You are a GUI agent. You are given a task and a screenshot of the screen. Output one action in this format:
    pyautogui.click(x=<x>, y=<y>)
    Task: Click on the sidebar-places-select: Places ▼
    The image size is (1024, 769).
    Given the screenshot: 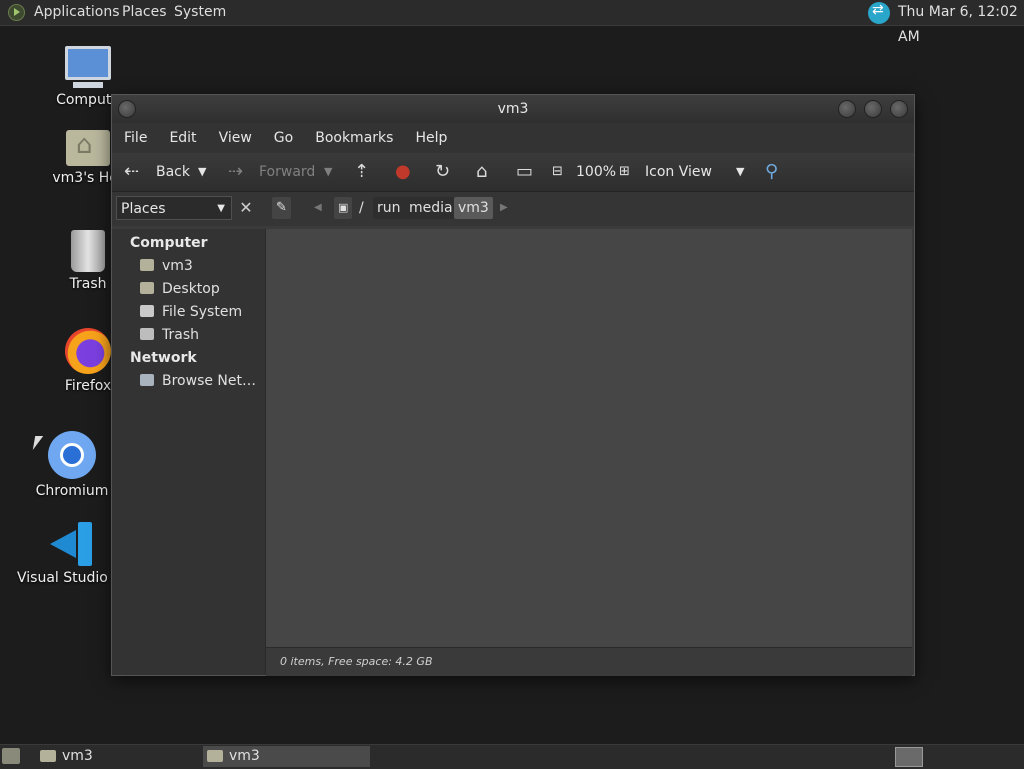 What is the action you would take?
    pyautogui.click(x=174, y=208)
    